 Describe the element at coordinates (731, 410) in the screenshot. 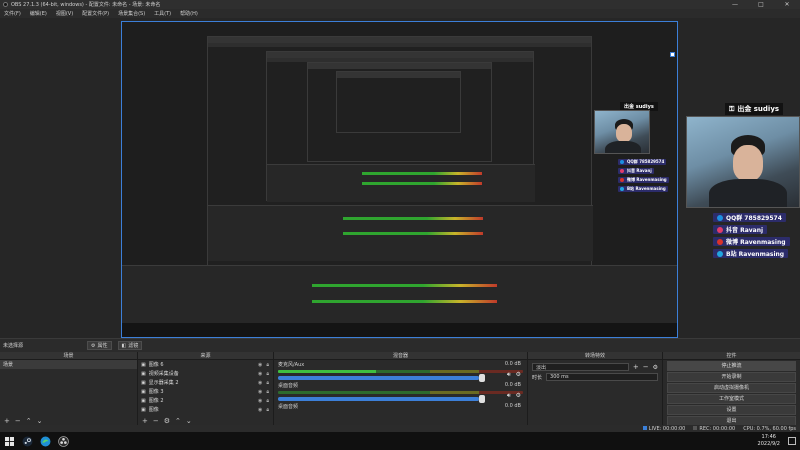

I see `settings-button: 设置` at that location.